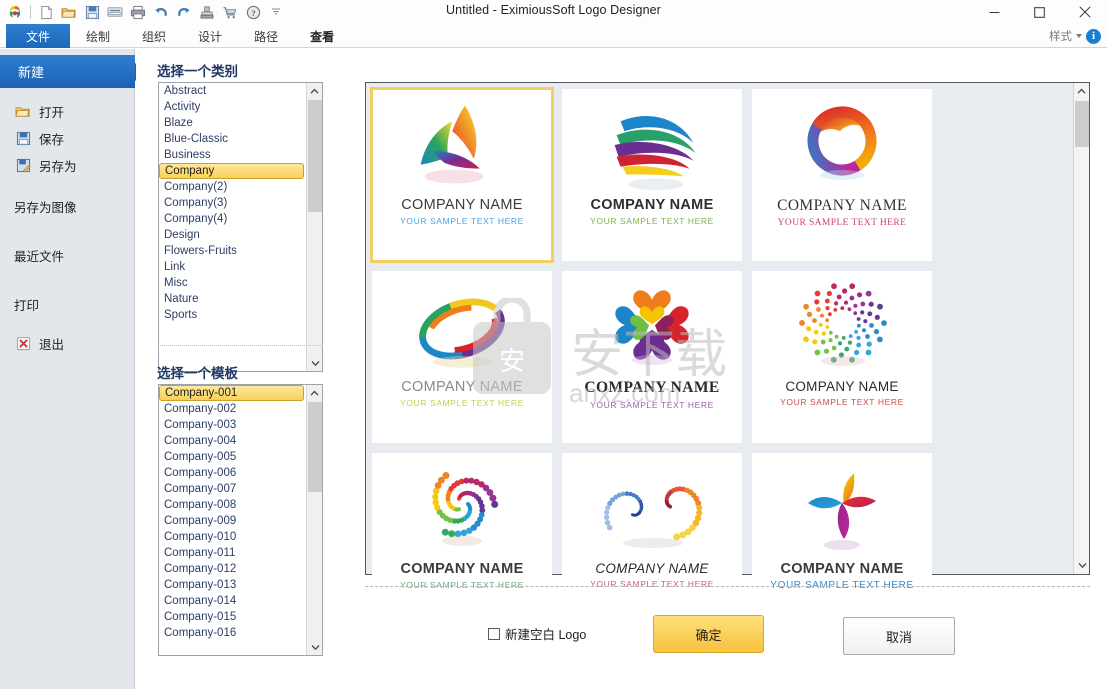 Image resolution: width=1107 pixels, height=689 pixels. I want to click on sidebar-item-save-as: 另存为, so click(67, 165).